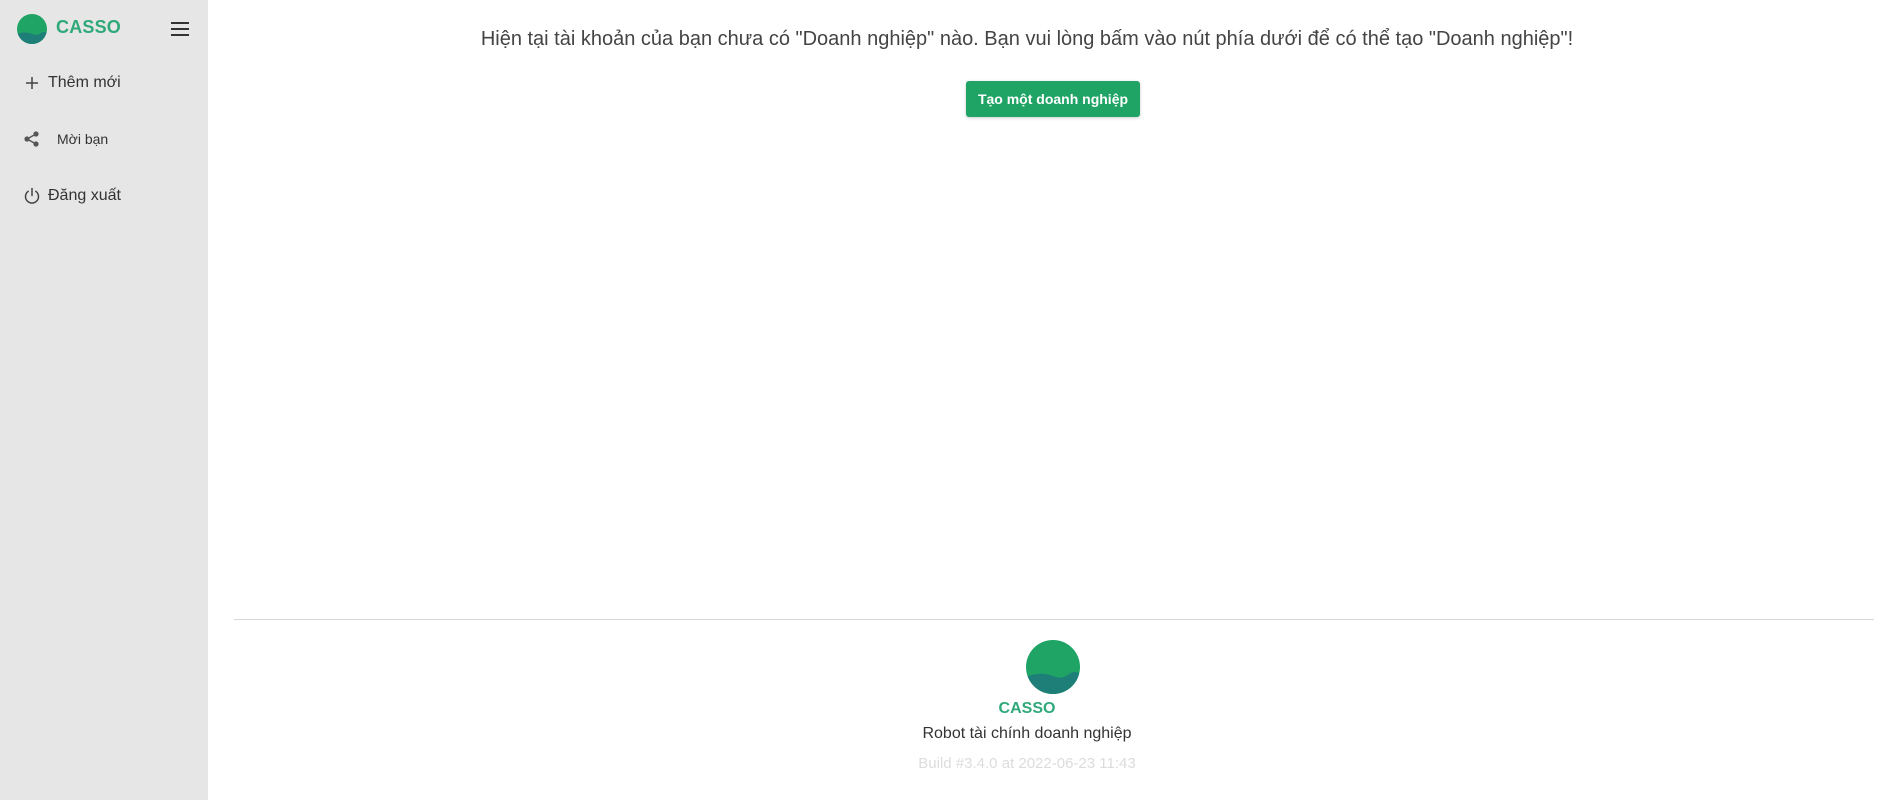  I want to click on sidebar-item-invite: Mời bạn, so click(104, 139).